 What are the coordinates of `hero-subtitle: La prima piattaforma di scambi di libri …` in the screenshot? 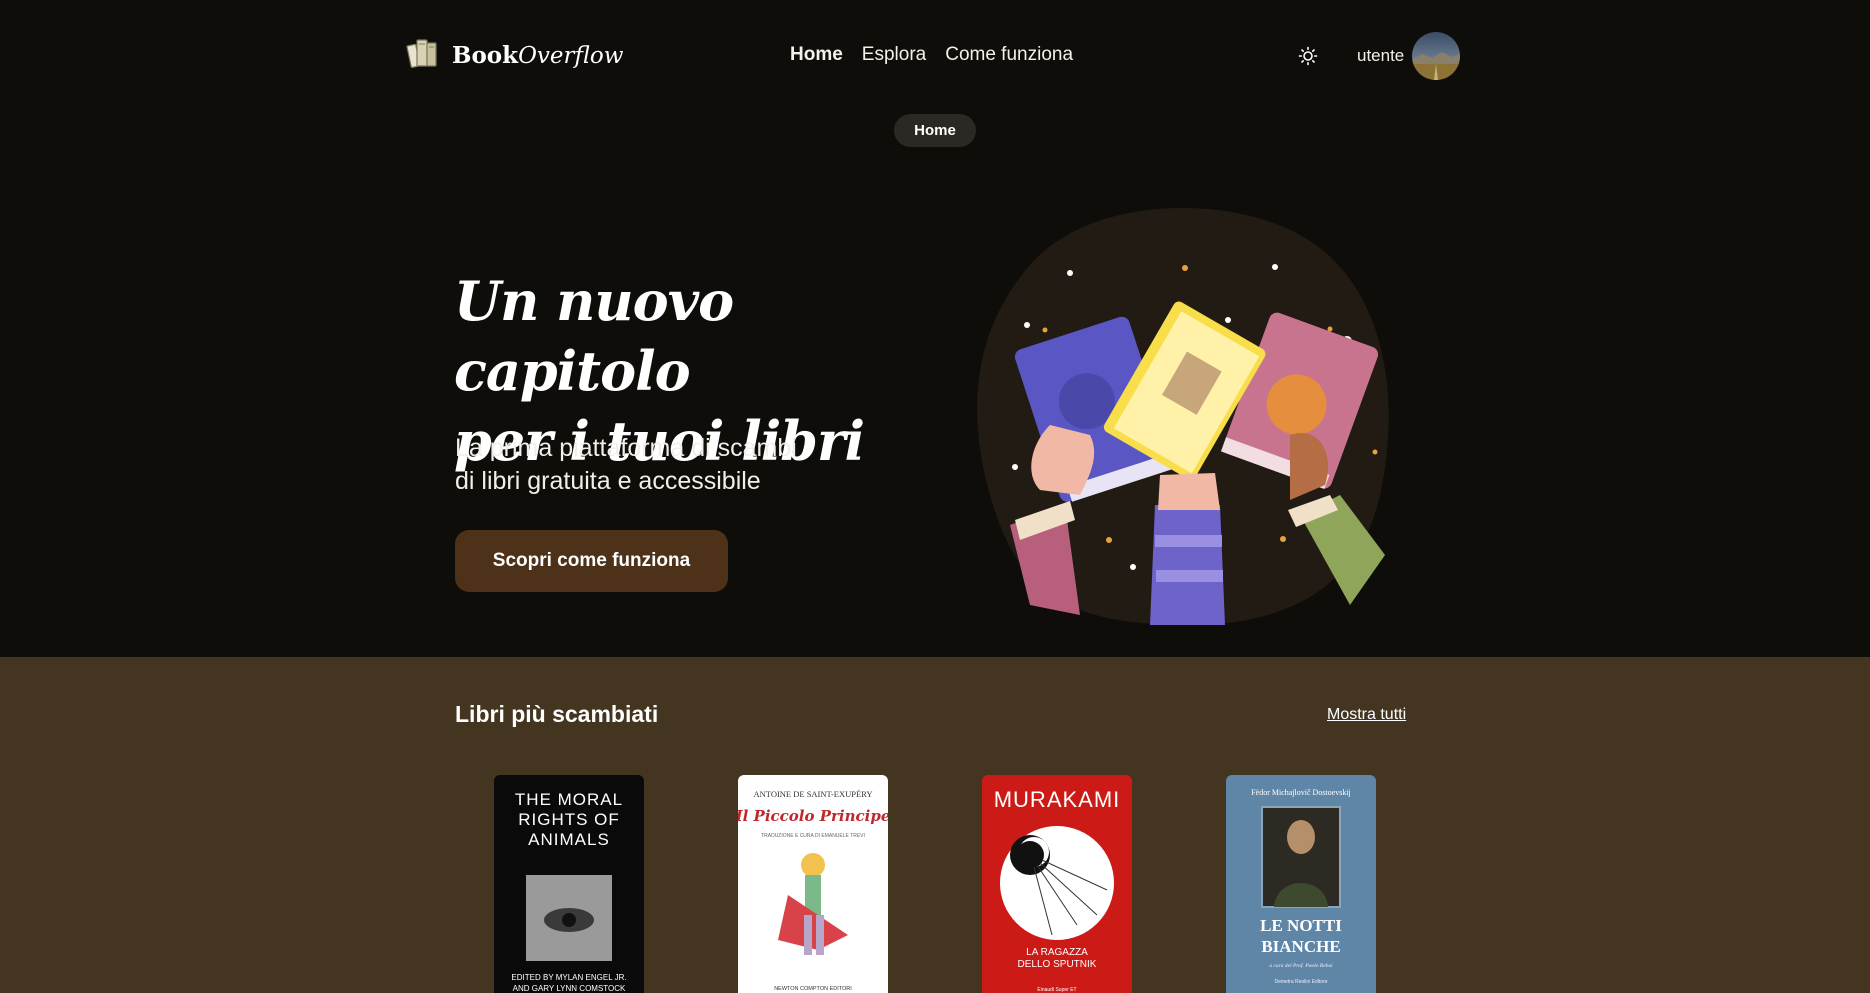 It's located at (665, 465).